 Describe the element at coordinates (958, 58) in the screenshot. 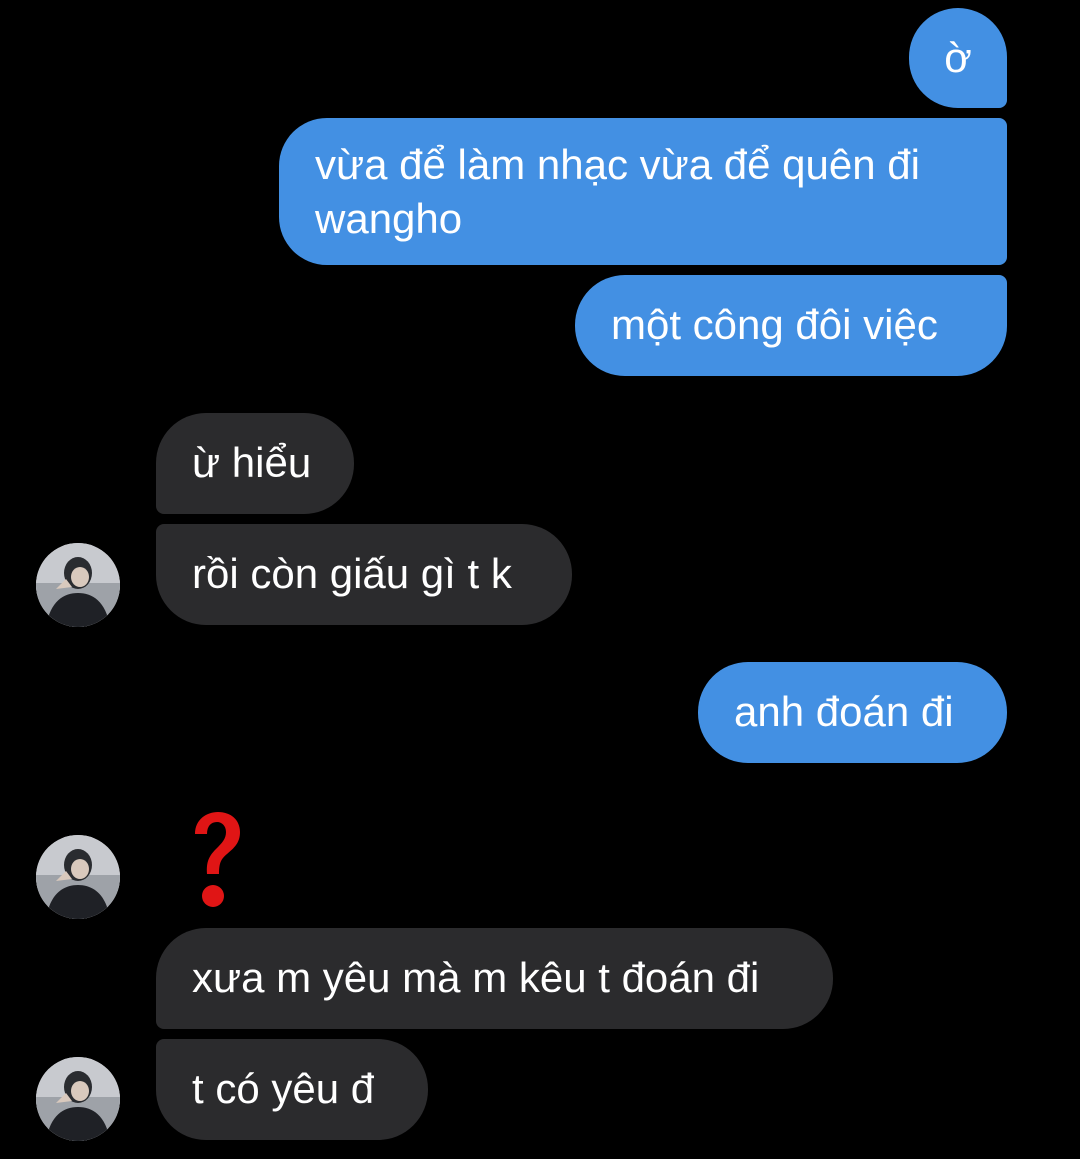

I see `message-bubble-sent: ờ` at that location.